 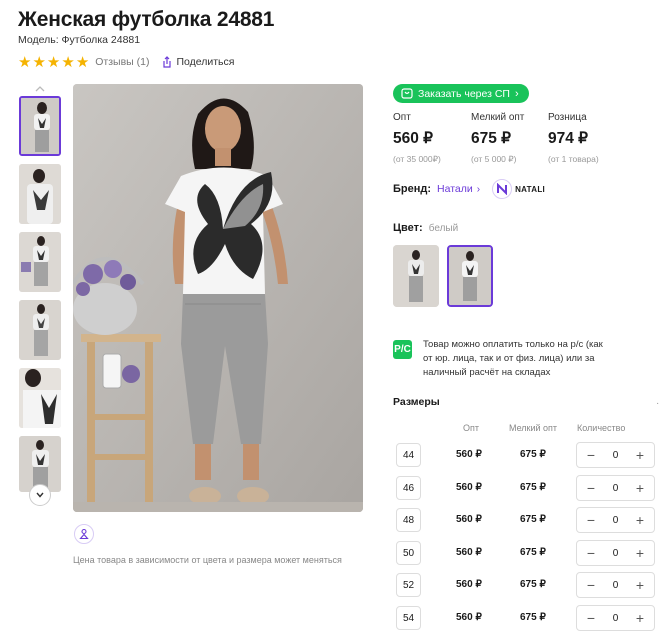 What do you see at coordinates (417, 159) in the screenshot?
I see `price-min: (от 35 000₽)` at bounding box center [417, 159].